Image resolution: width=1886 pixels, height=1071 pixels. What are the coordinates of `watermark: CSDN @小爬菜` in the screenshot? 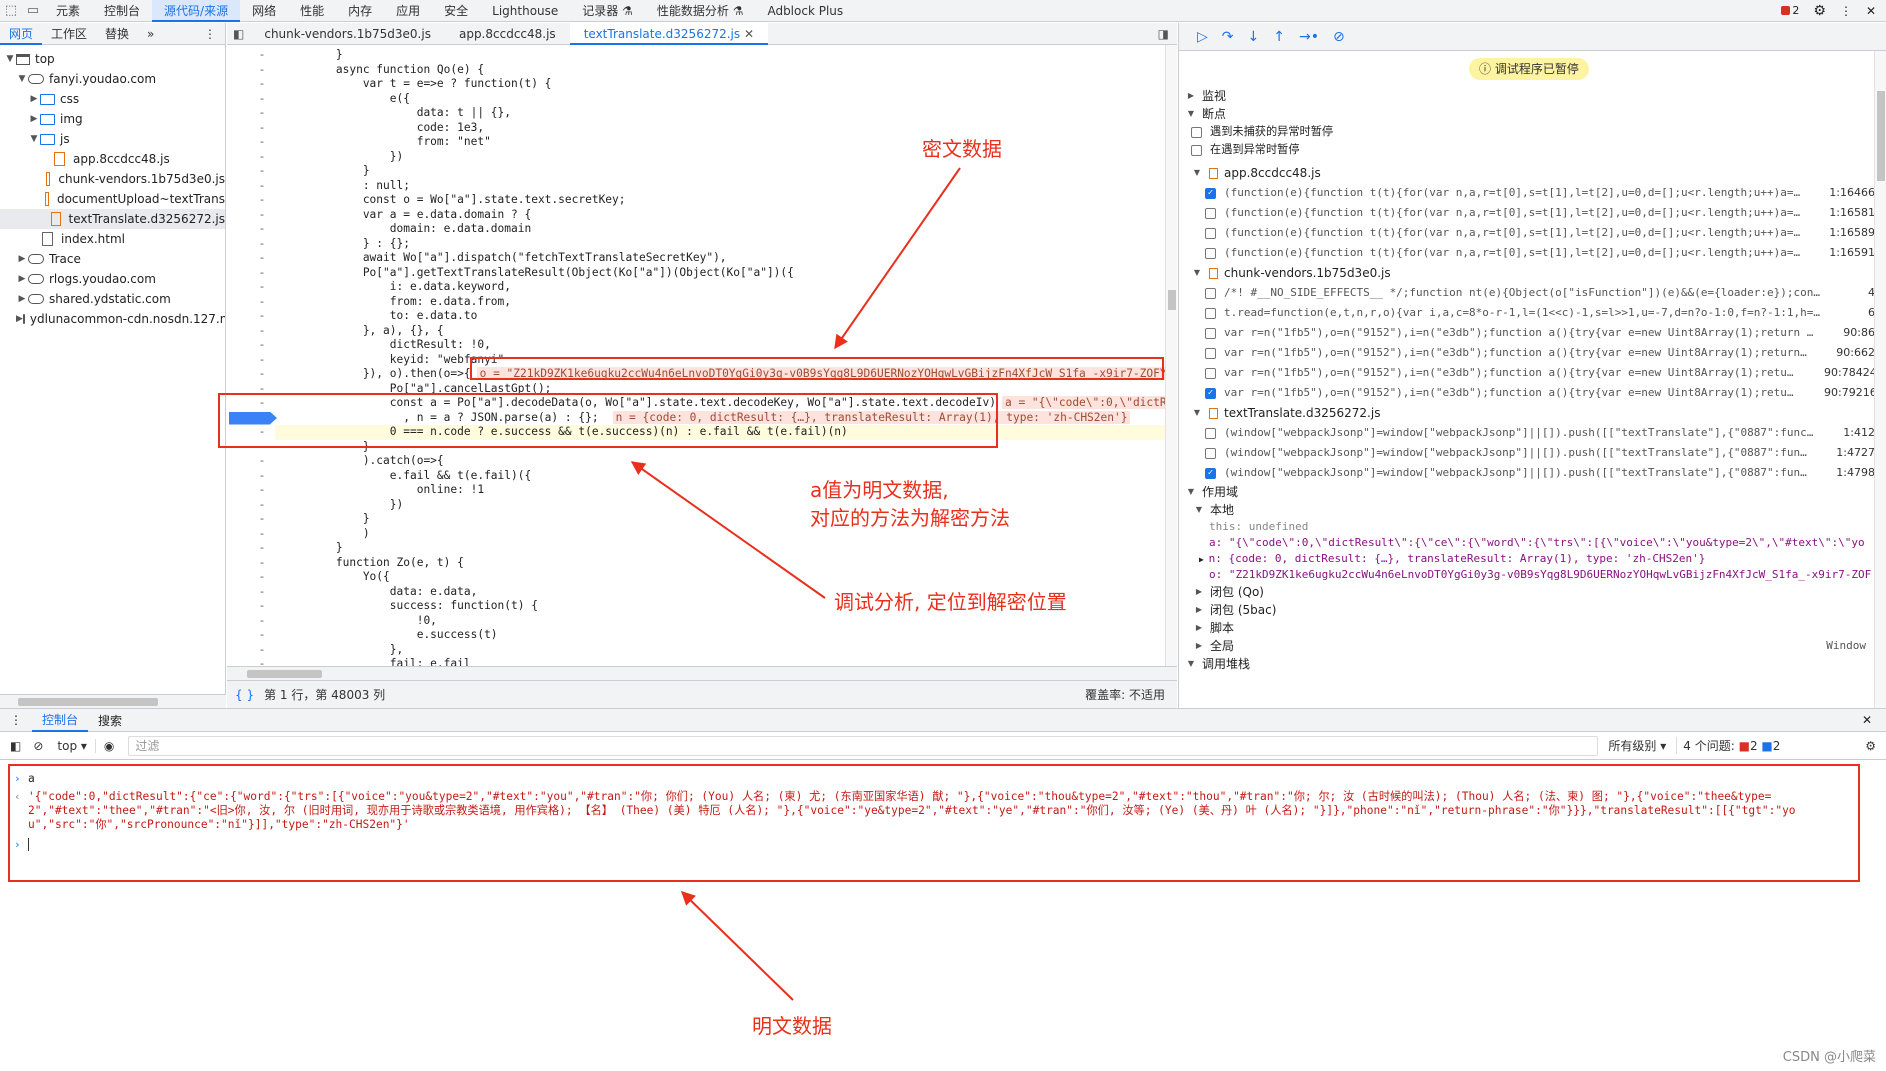 It's located at (1829, 1057).